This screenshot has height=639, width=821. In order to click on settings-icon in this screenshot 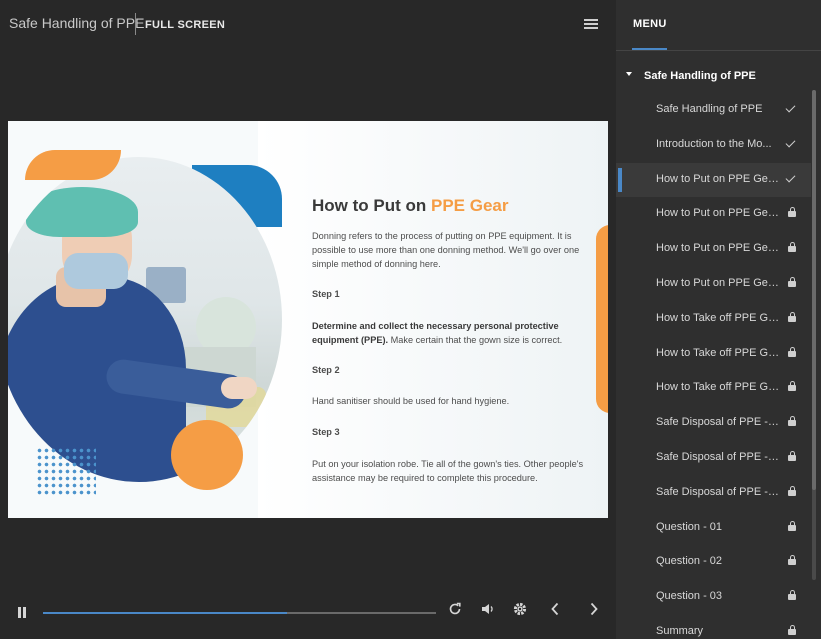, I will do `click(520, 612)`.